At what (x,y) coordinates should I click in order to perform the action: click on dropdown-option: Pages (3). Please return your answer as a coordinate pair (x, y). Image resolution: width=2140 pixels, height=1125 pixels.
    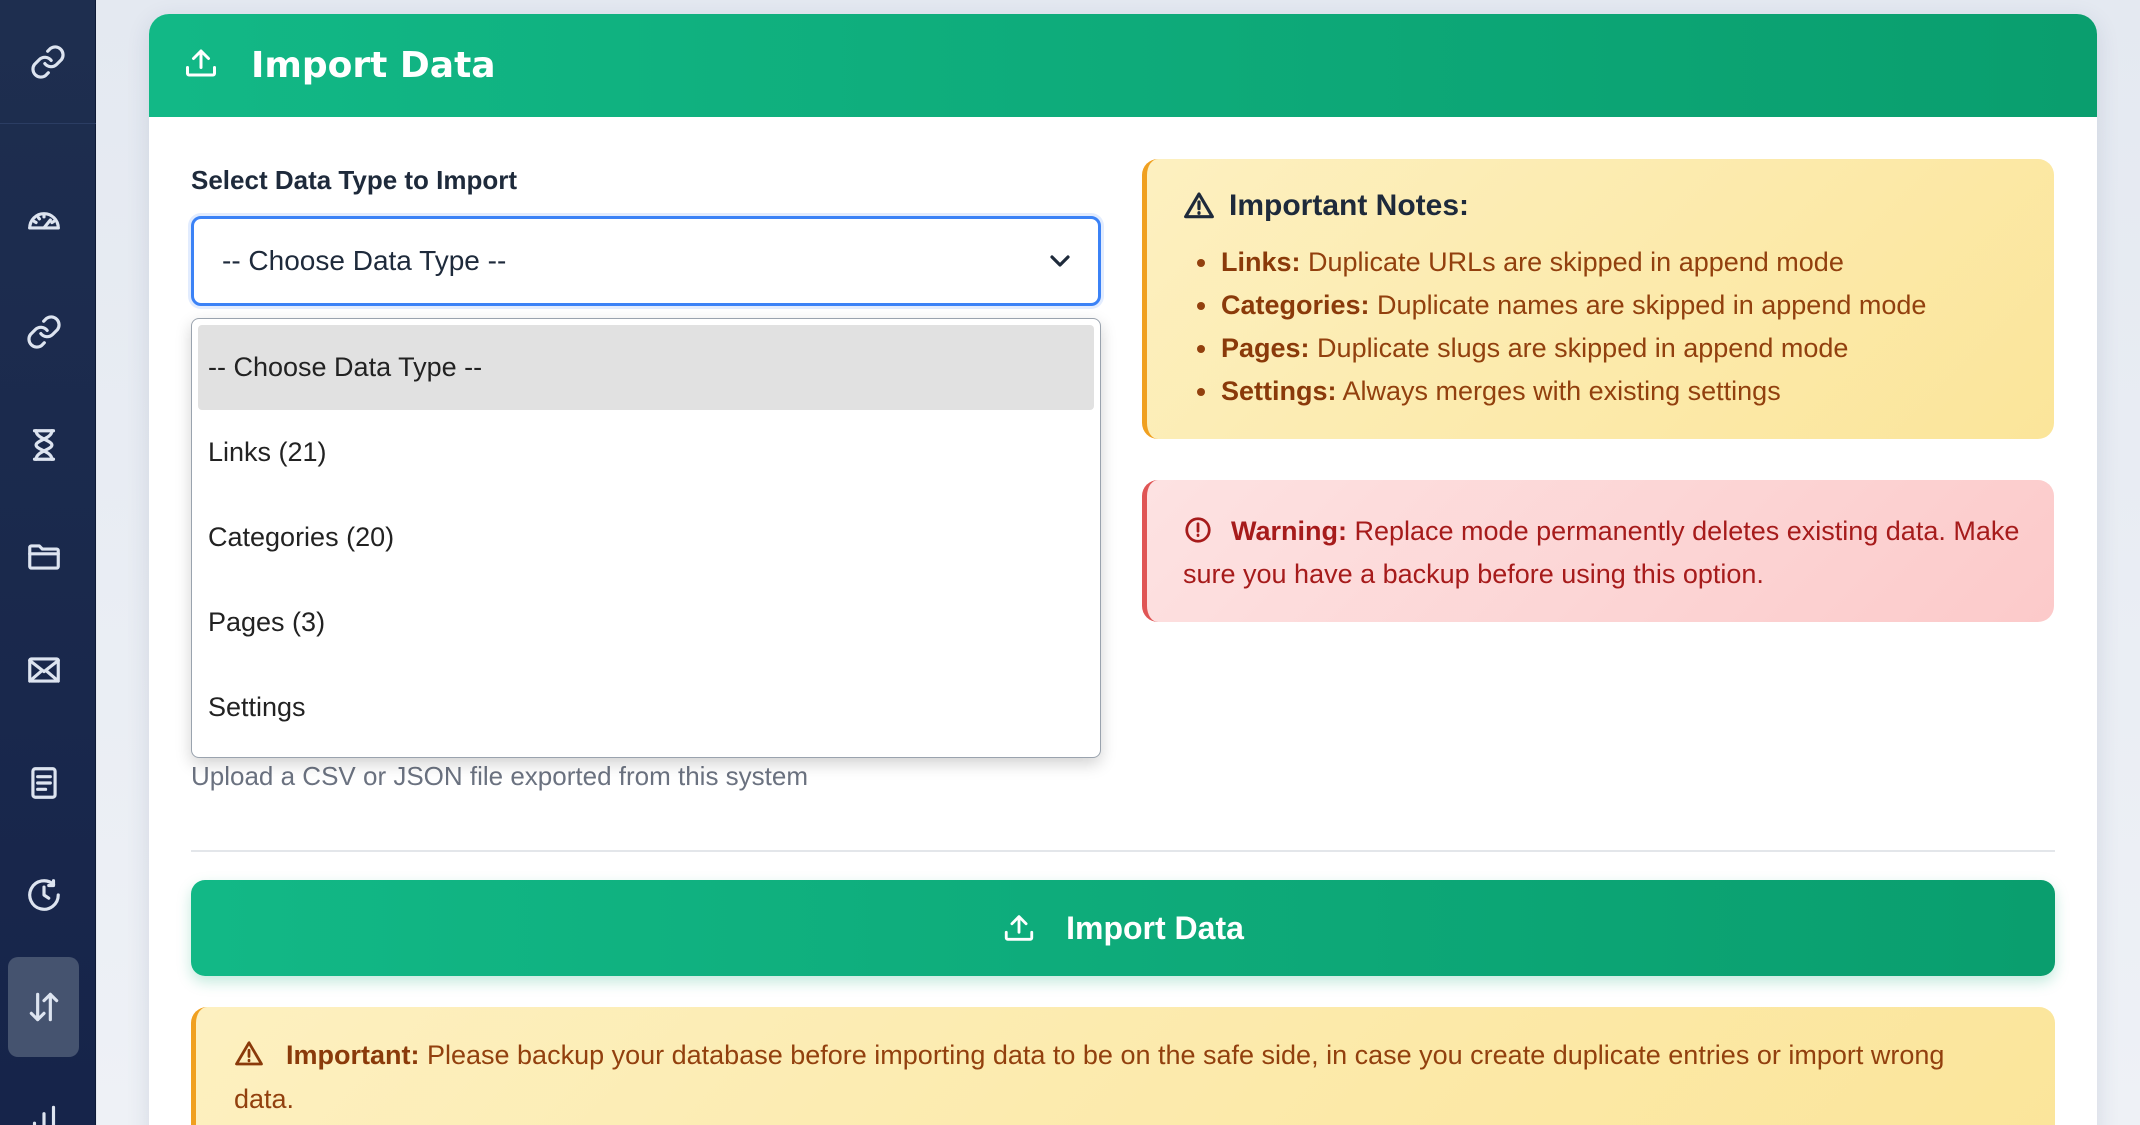
    Looking at the image, I should click on (646, 622).